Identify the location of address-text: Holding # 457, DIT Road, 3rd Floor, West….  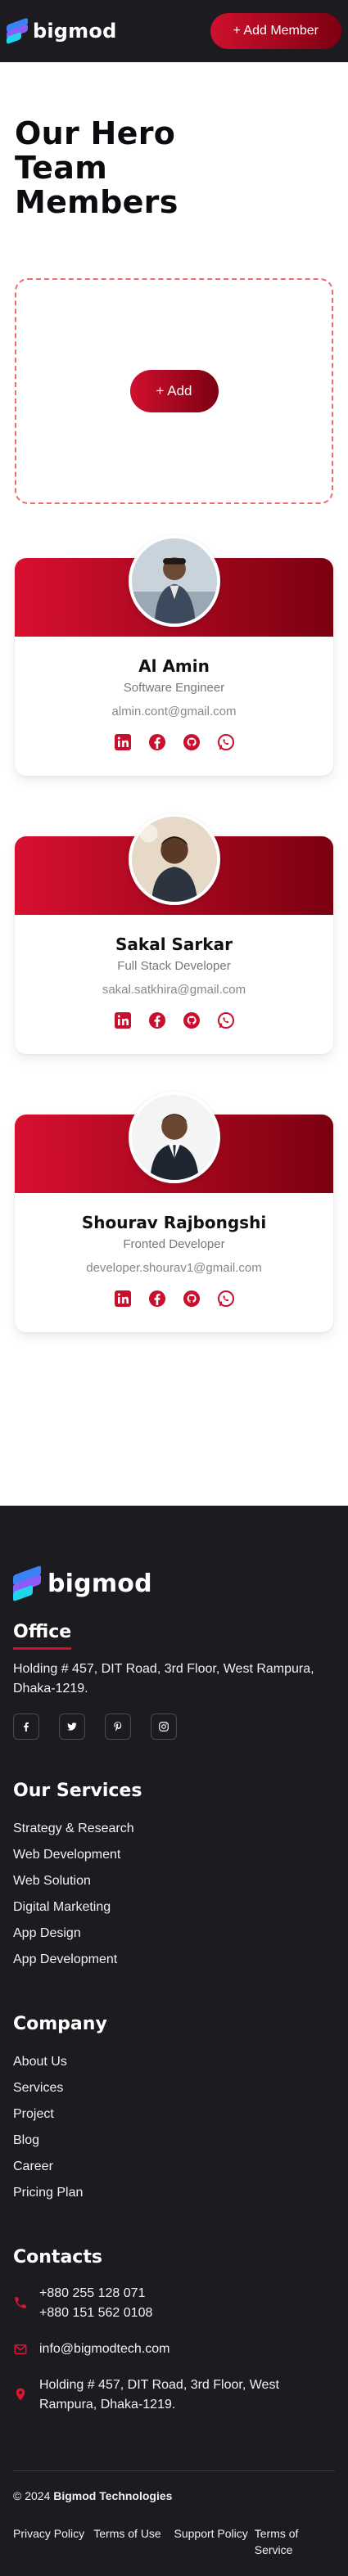
(159, 2395).